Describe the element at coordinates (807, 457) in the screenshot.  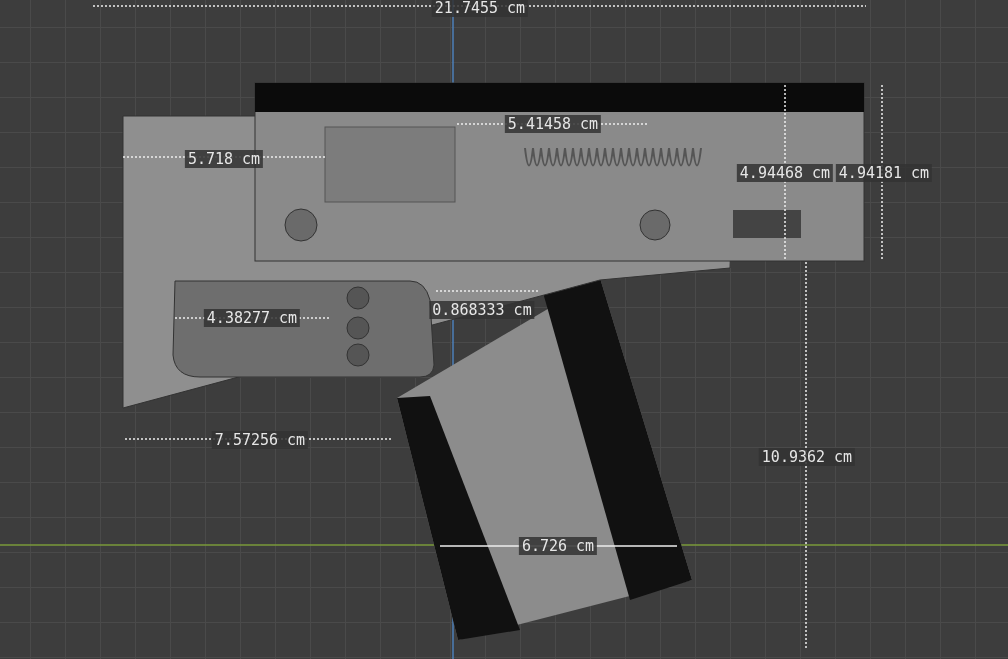
I see `dimension-label: 10.9362 cm` at that location.